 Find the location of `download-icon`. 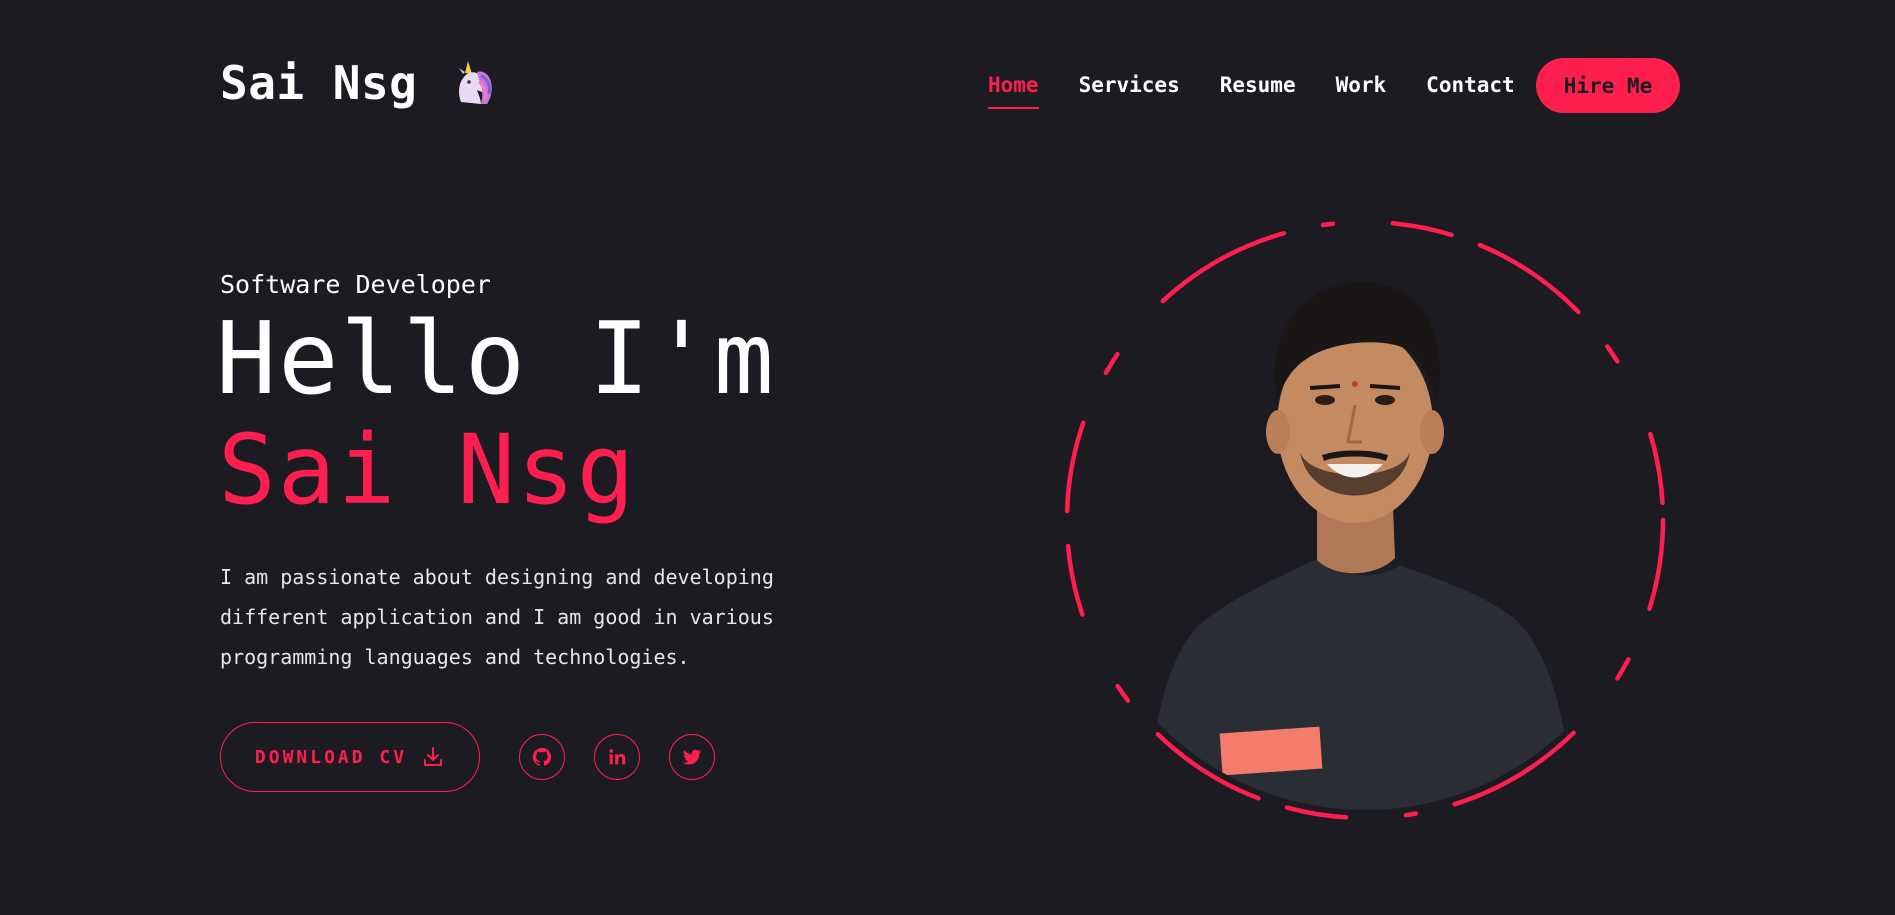

download-icon is located at coordinates (433, 756).